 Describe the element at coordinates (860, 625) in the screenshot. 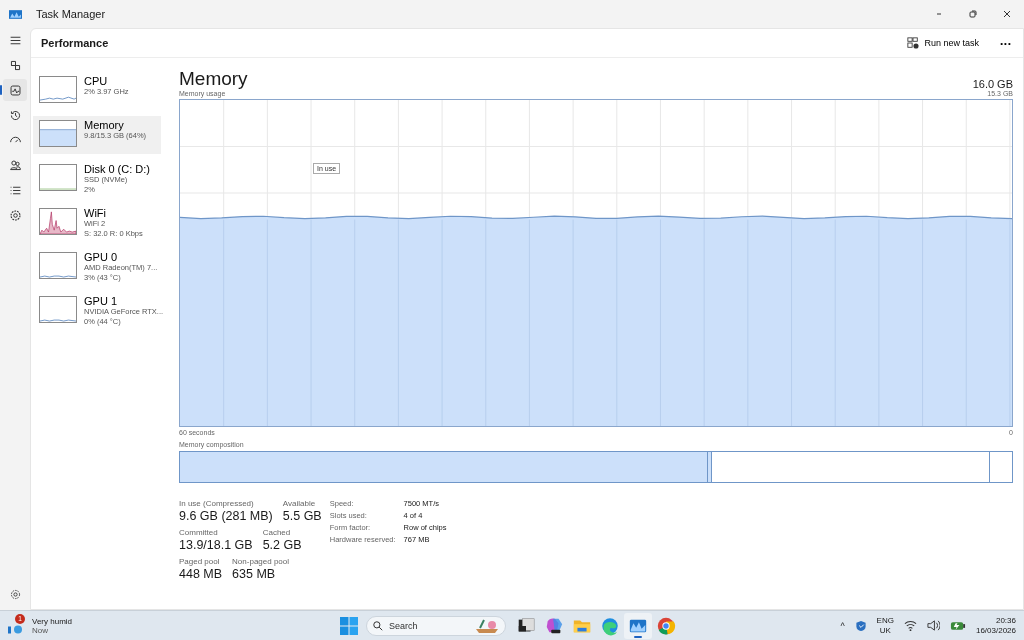

I see `shield-icon` at that location.